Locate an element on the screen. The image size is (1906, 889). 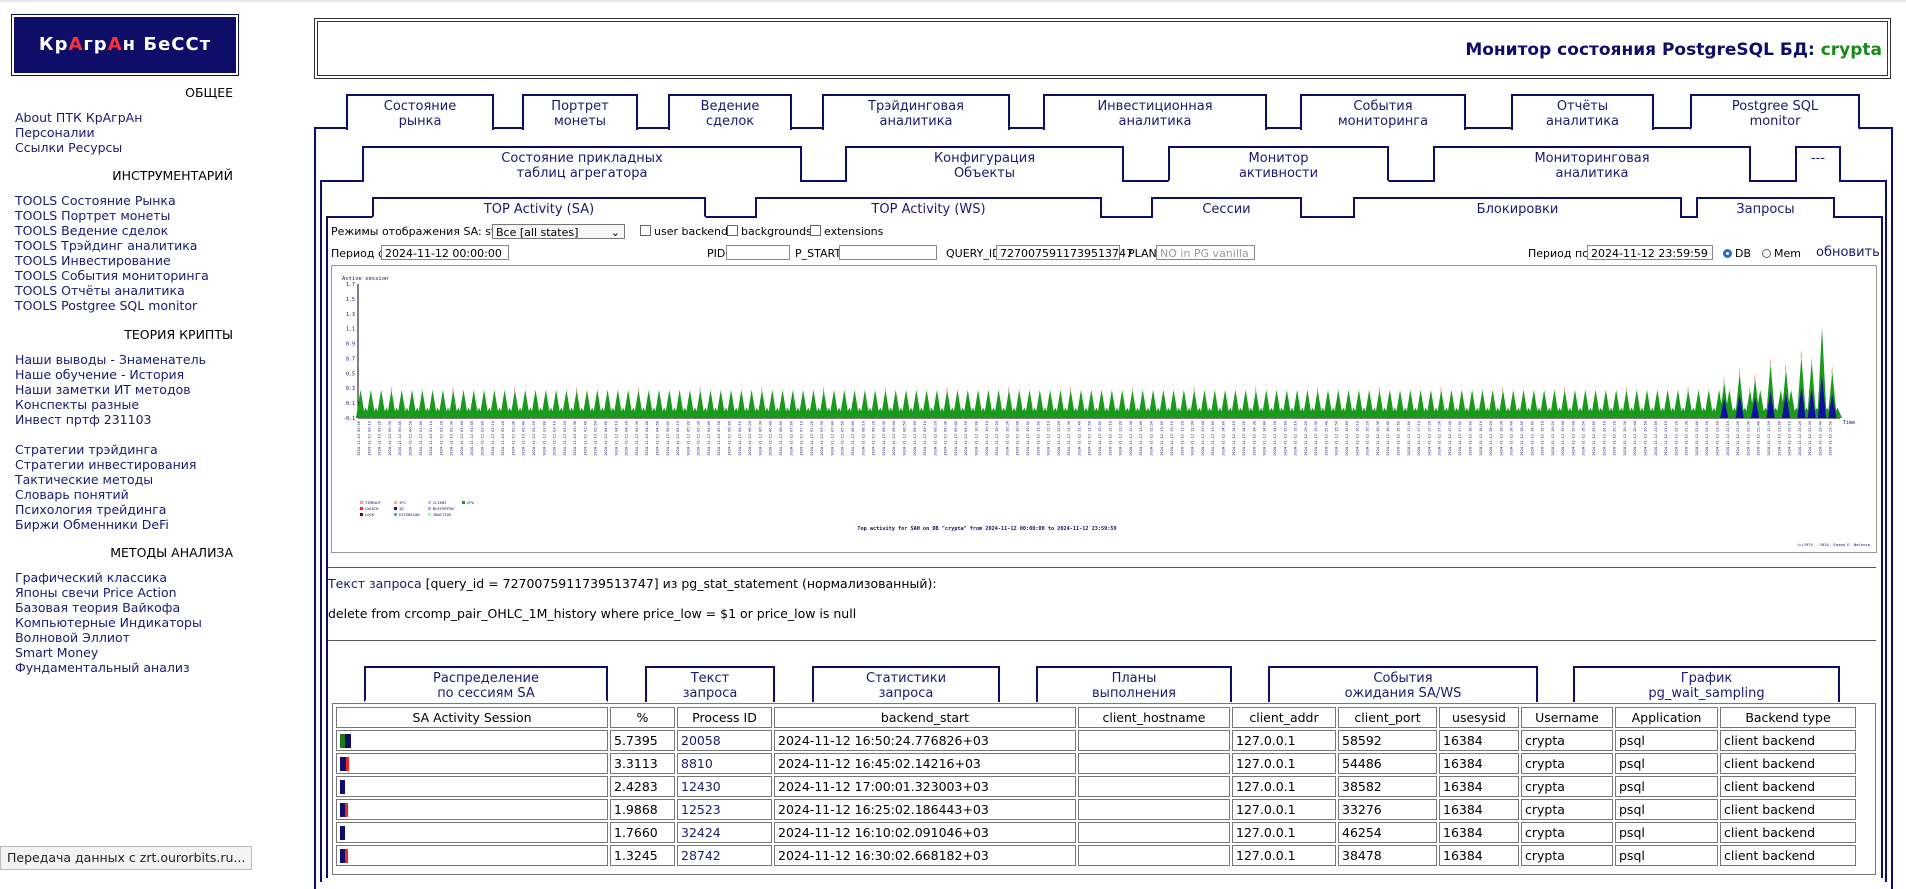
period-to-input: 2024-11-12 23:59:59 is located at coordinates (1650, 252).